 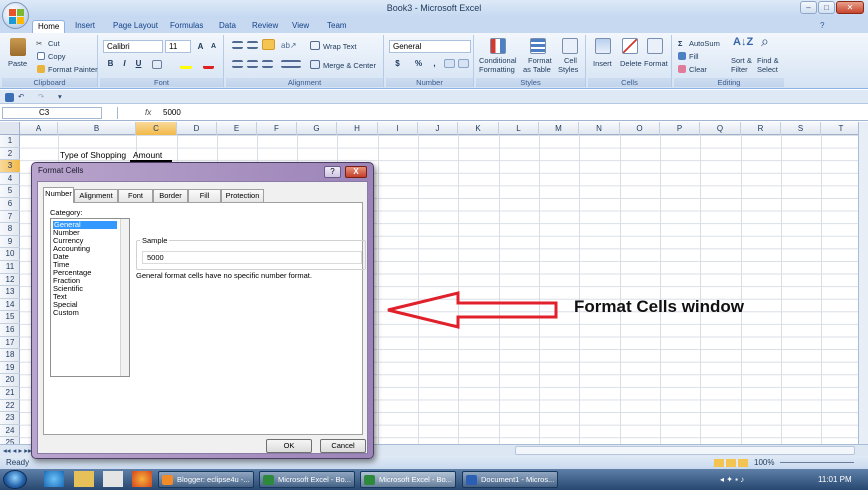 I want to click on zoom-slider, so click(x=817, y=462).